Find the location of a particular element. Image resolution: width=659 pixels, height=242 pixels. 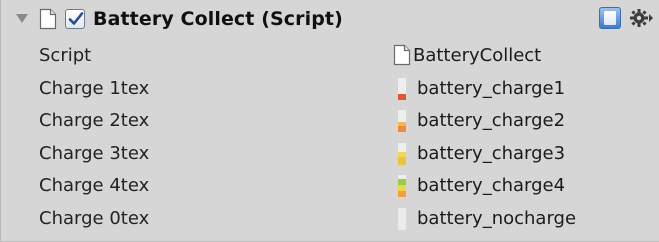

field-label: Script is located at coordinates (65, 55).